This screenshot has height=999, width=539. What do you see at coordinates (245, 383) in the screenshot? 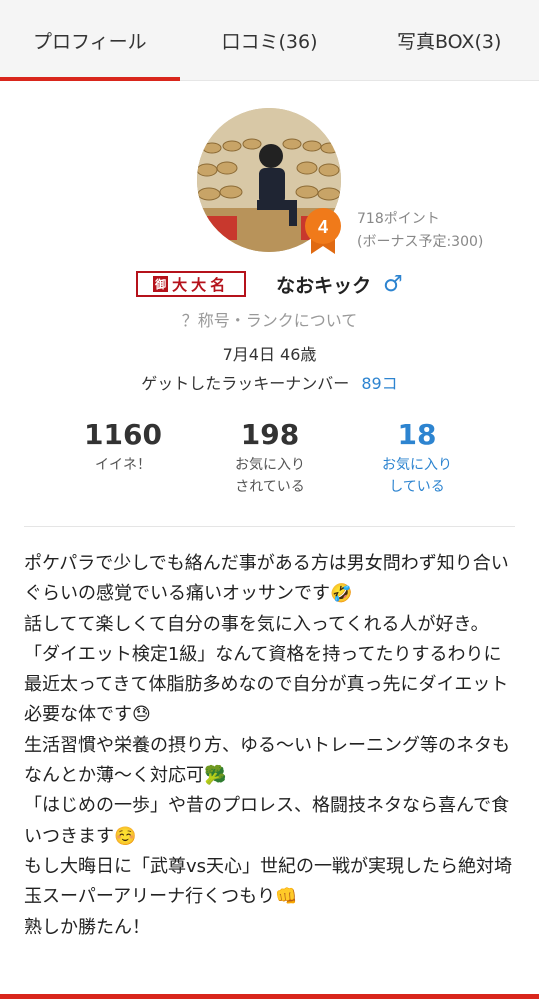
I see `lucky-number-label: ゲットしたラッキーナンバー` at bounding box center [245, 383].